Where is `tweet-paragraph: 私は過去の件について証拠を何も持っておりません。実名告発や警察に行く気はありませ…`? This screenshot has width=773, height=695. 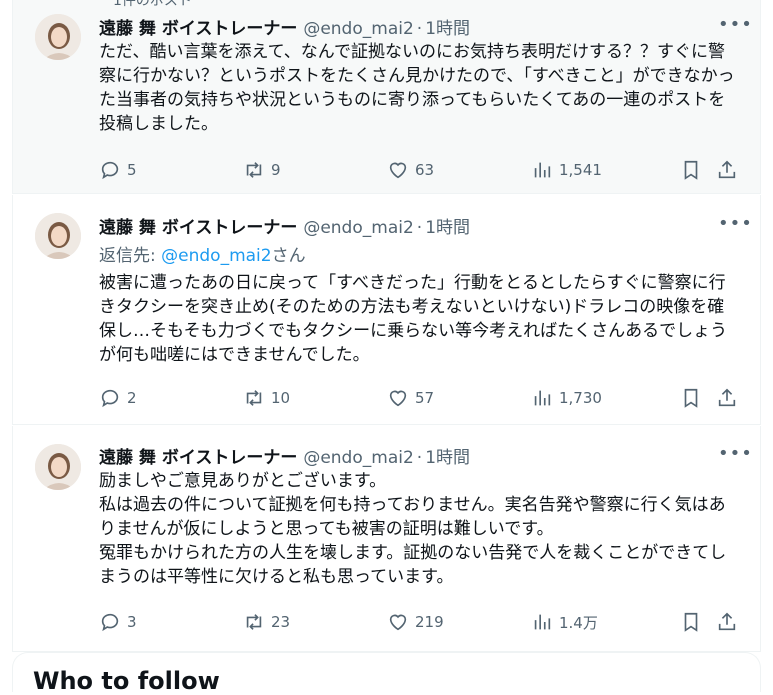 tweet-paragraph: 私は過去の件について証拠を何も持っておりません。実名告発や警察に行く気はありませ… is located at coordinates (412, 517).